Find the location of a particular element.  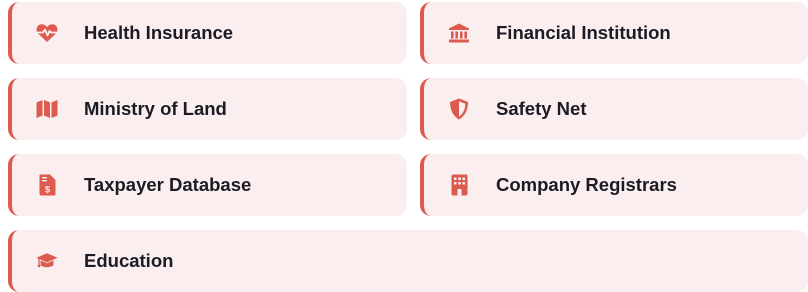

map-icon is located at coordinates (47, 109).